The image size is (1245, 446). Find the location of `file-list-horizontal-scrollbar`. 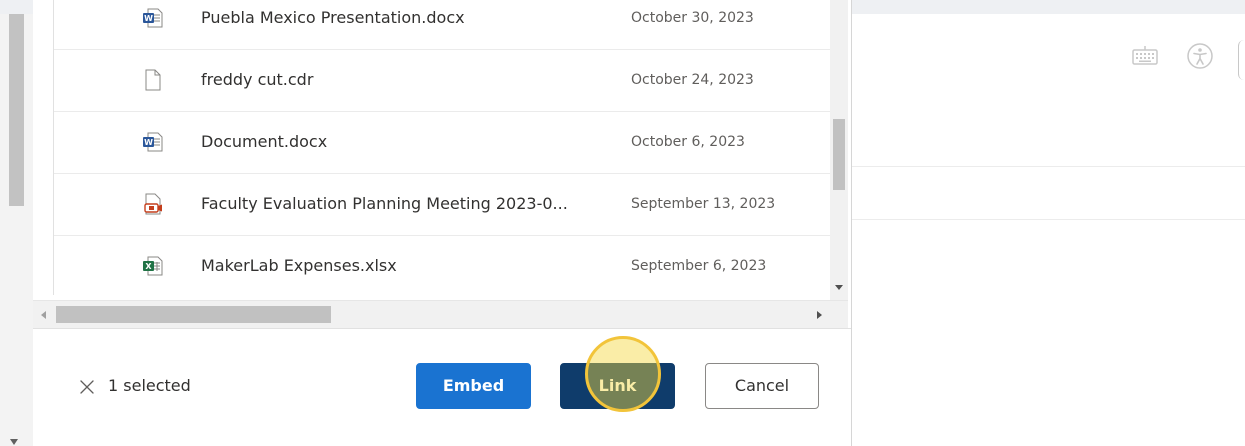

file-list-horizontal-scrollbar is located at coordinates (440, 314).